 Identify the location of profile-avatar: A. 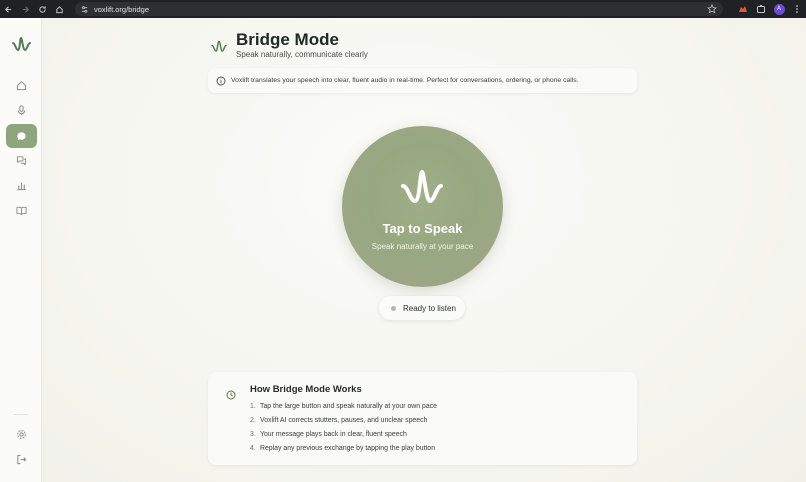
(779, 9).